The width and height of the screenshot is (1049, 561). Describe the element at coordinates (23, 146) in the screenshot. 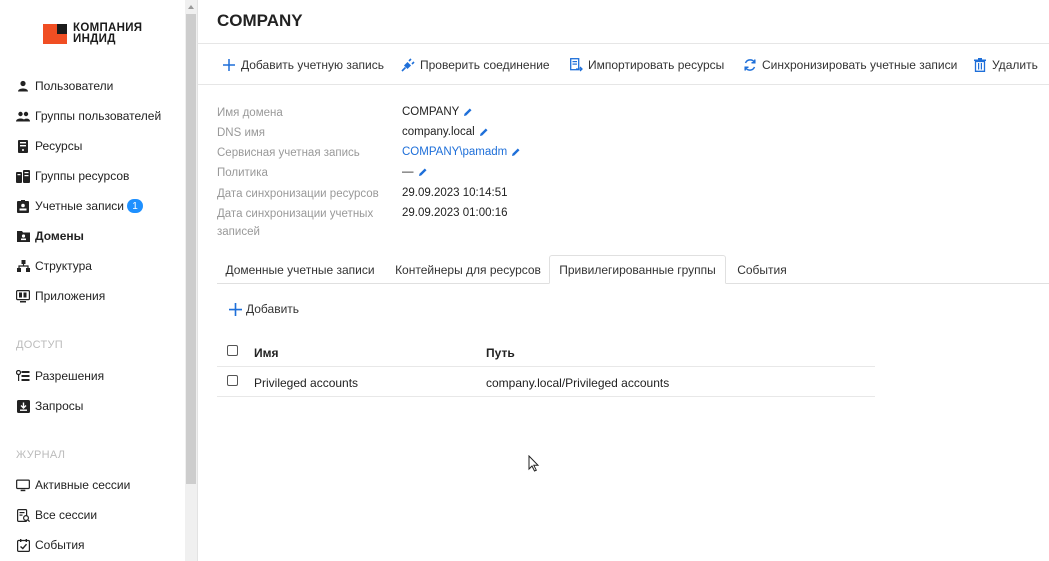

I see `server-icon` at that location.